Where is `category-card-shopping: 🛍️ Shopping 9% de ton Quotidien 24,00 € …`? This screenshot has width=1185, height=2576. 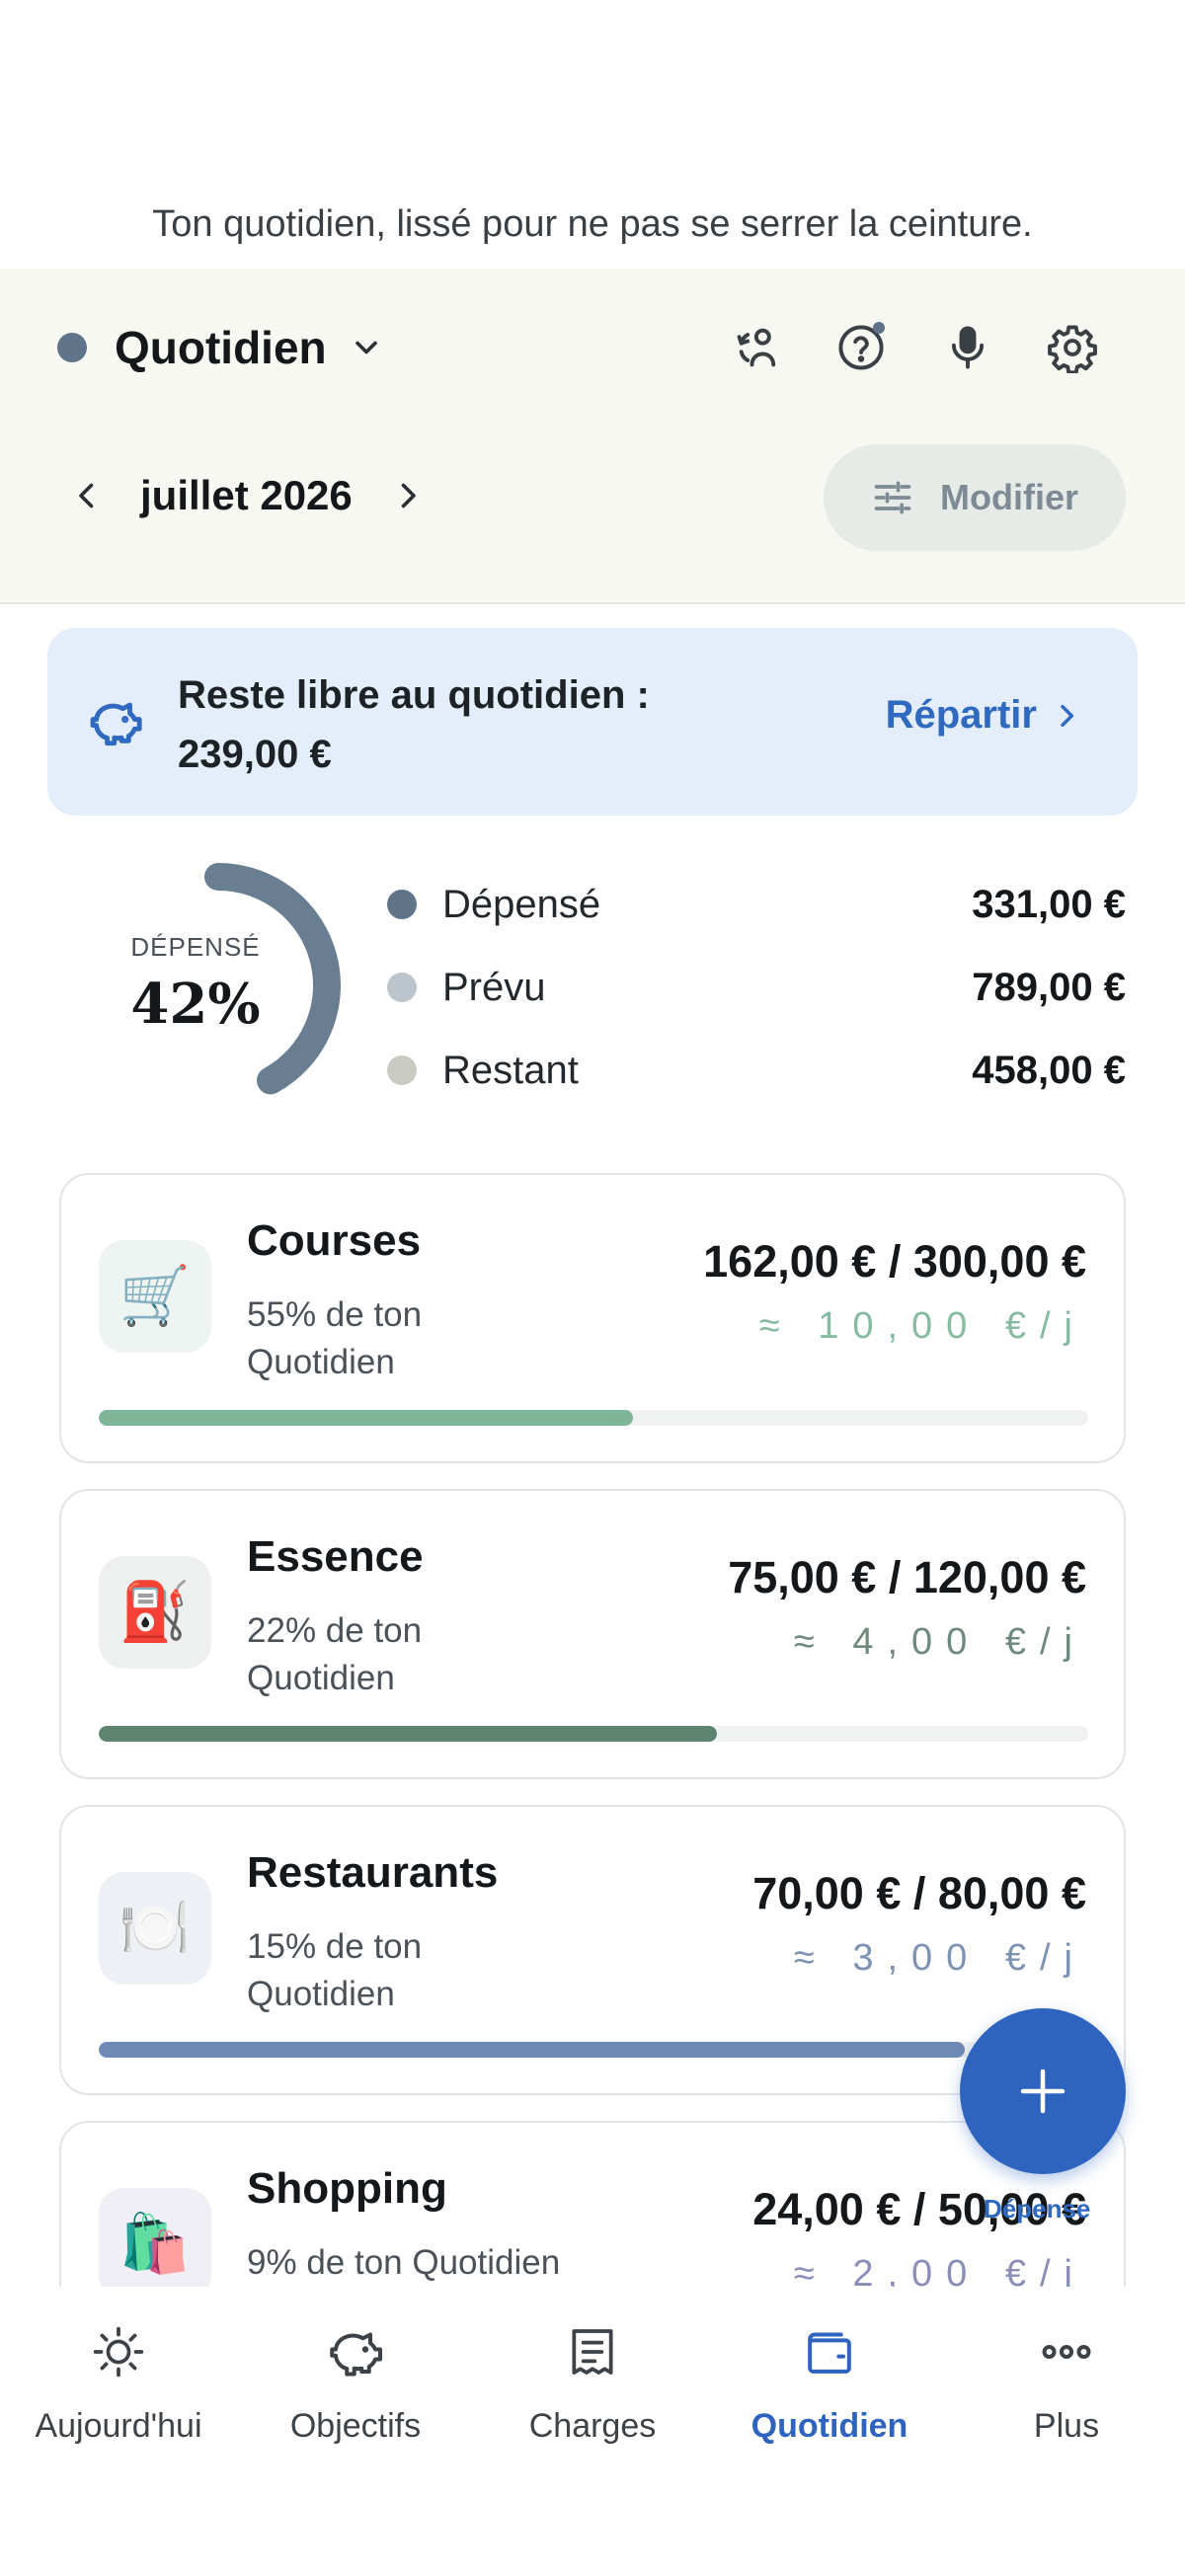 category-card-shopping: 🛍️ Shopping 9% de ton Quotidien 24,00 € … is located at coordinates (592, 2204).